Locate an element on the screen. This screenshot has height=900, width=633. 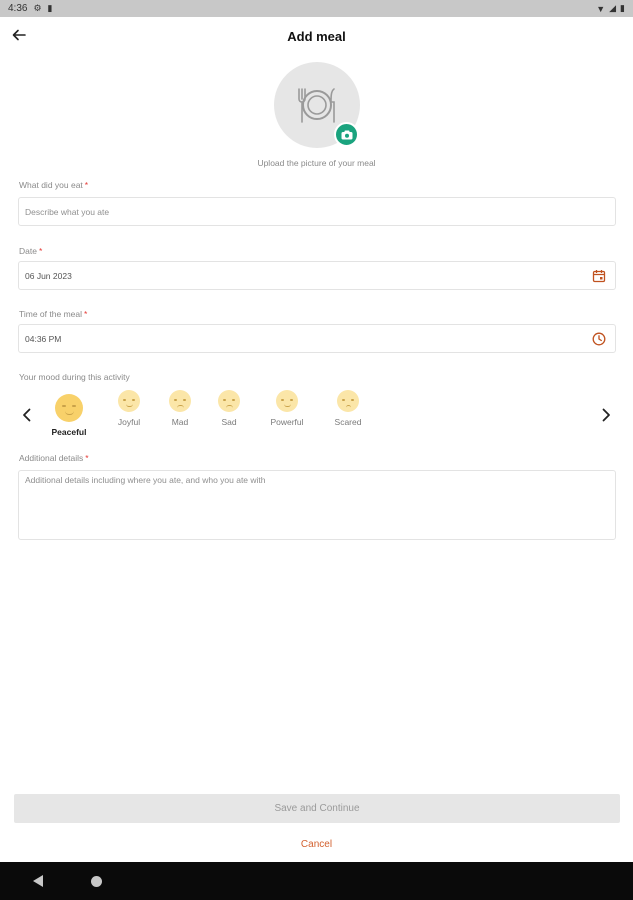
nav-back-icon is located at coordinates (38, 881).